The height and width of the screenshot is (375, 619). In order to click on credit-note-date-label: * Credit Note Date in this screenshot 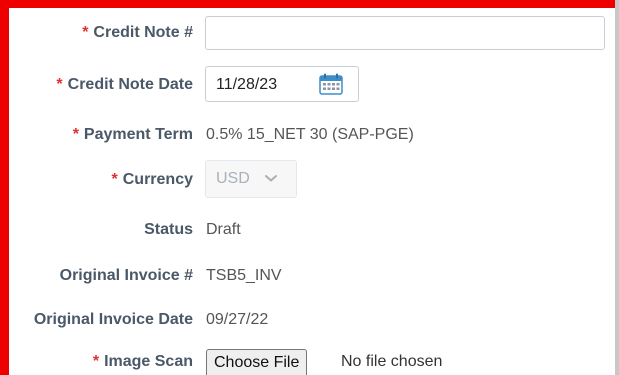, I will do `click(124, 84)`.